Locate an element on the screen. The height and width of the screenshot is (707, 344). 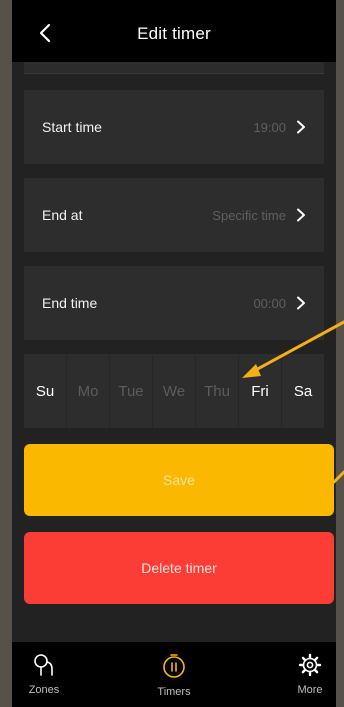
end-at-value-group: Specific time is located at coordinates (259, 215).